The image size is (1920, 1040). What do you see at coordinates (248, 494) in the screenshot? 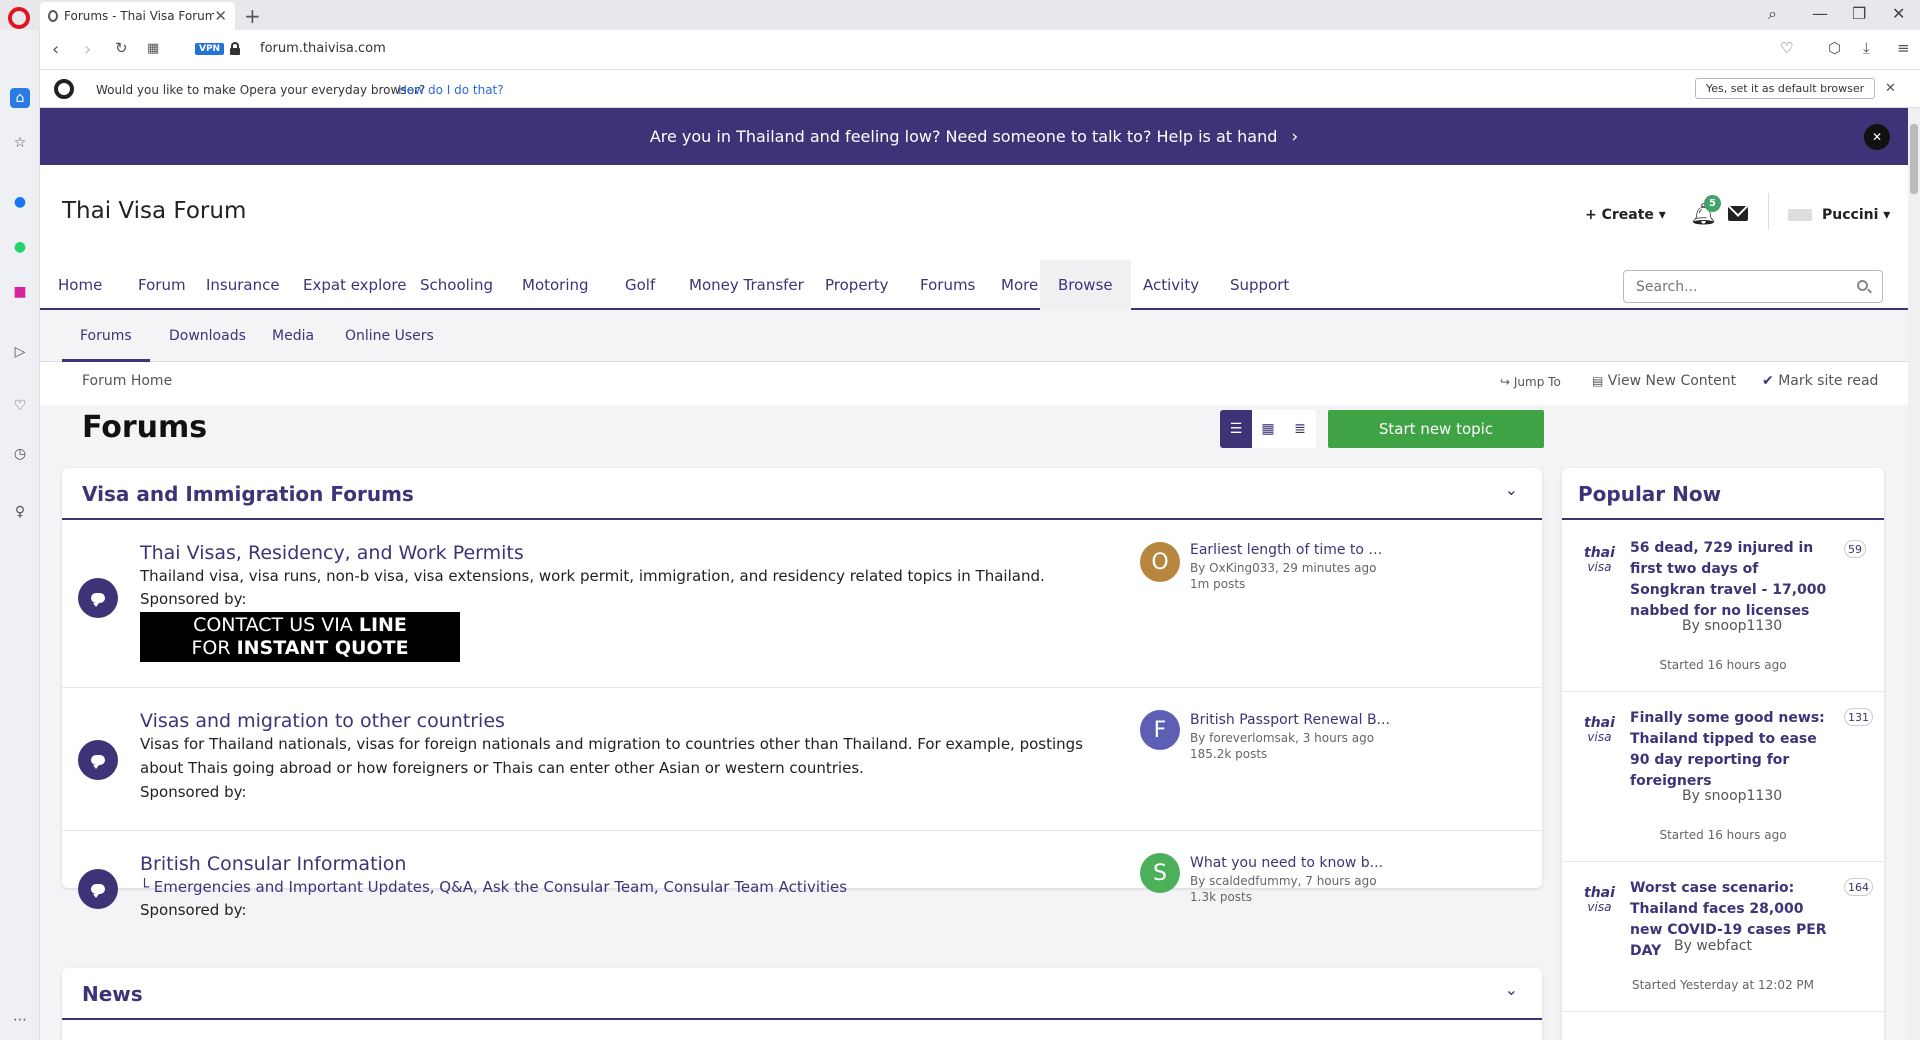
I see `category-title: Visa and Immigration Forums` at bounding box center [248, 494].